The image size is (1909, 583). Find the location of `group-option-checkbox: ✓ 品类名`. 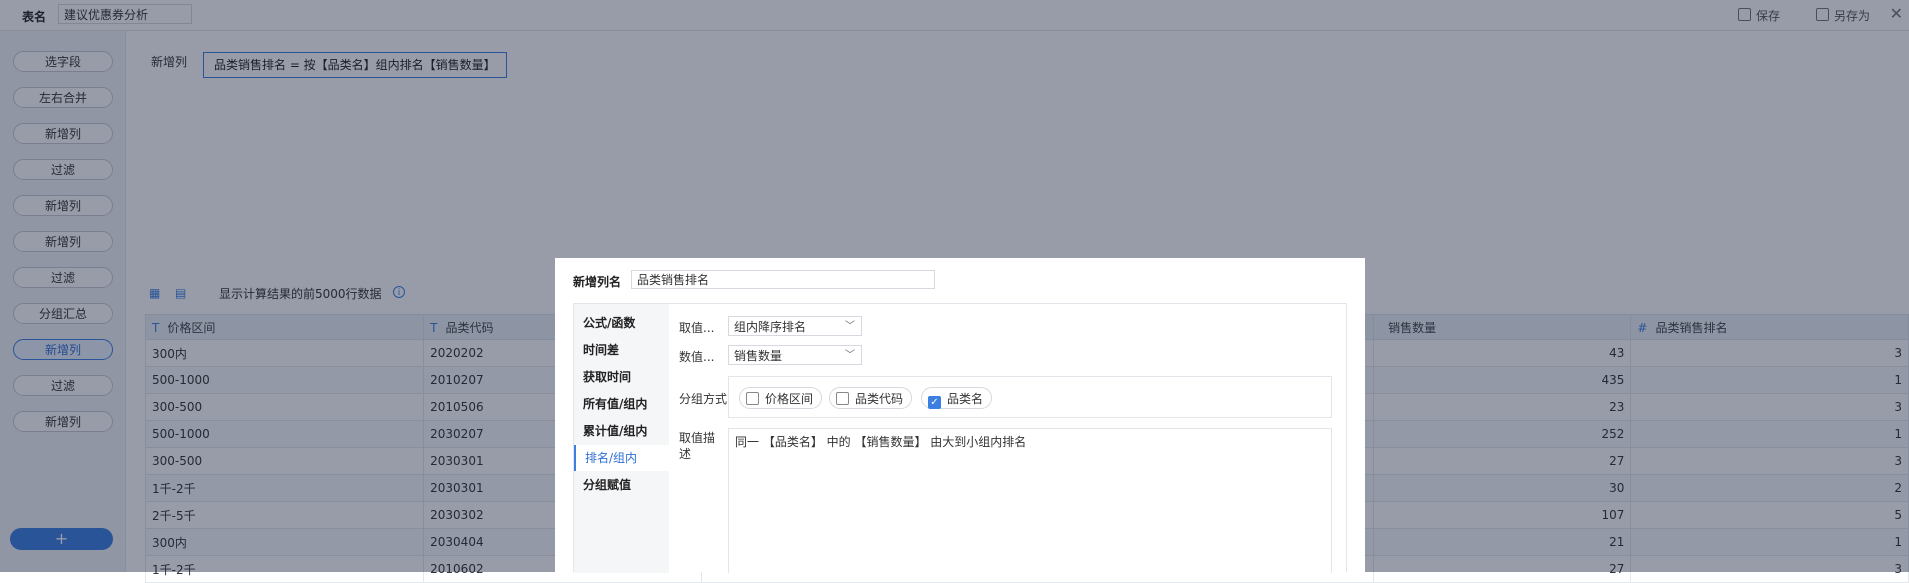

group-option-checkbox: ✓ 品类名 is located at coordinates (957, 398).